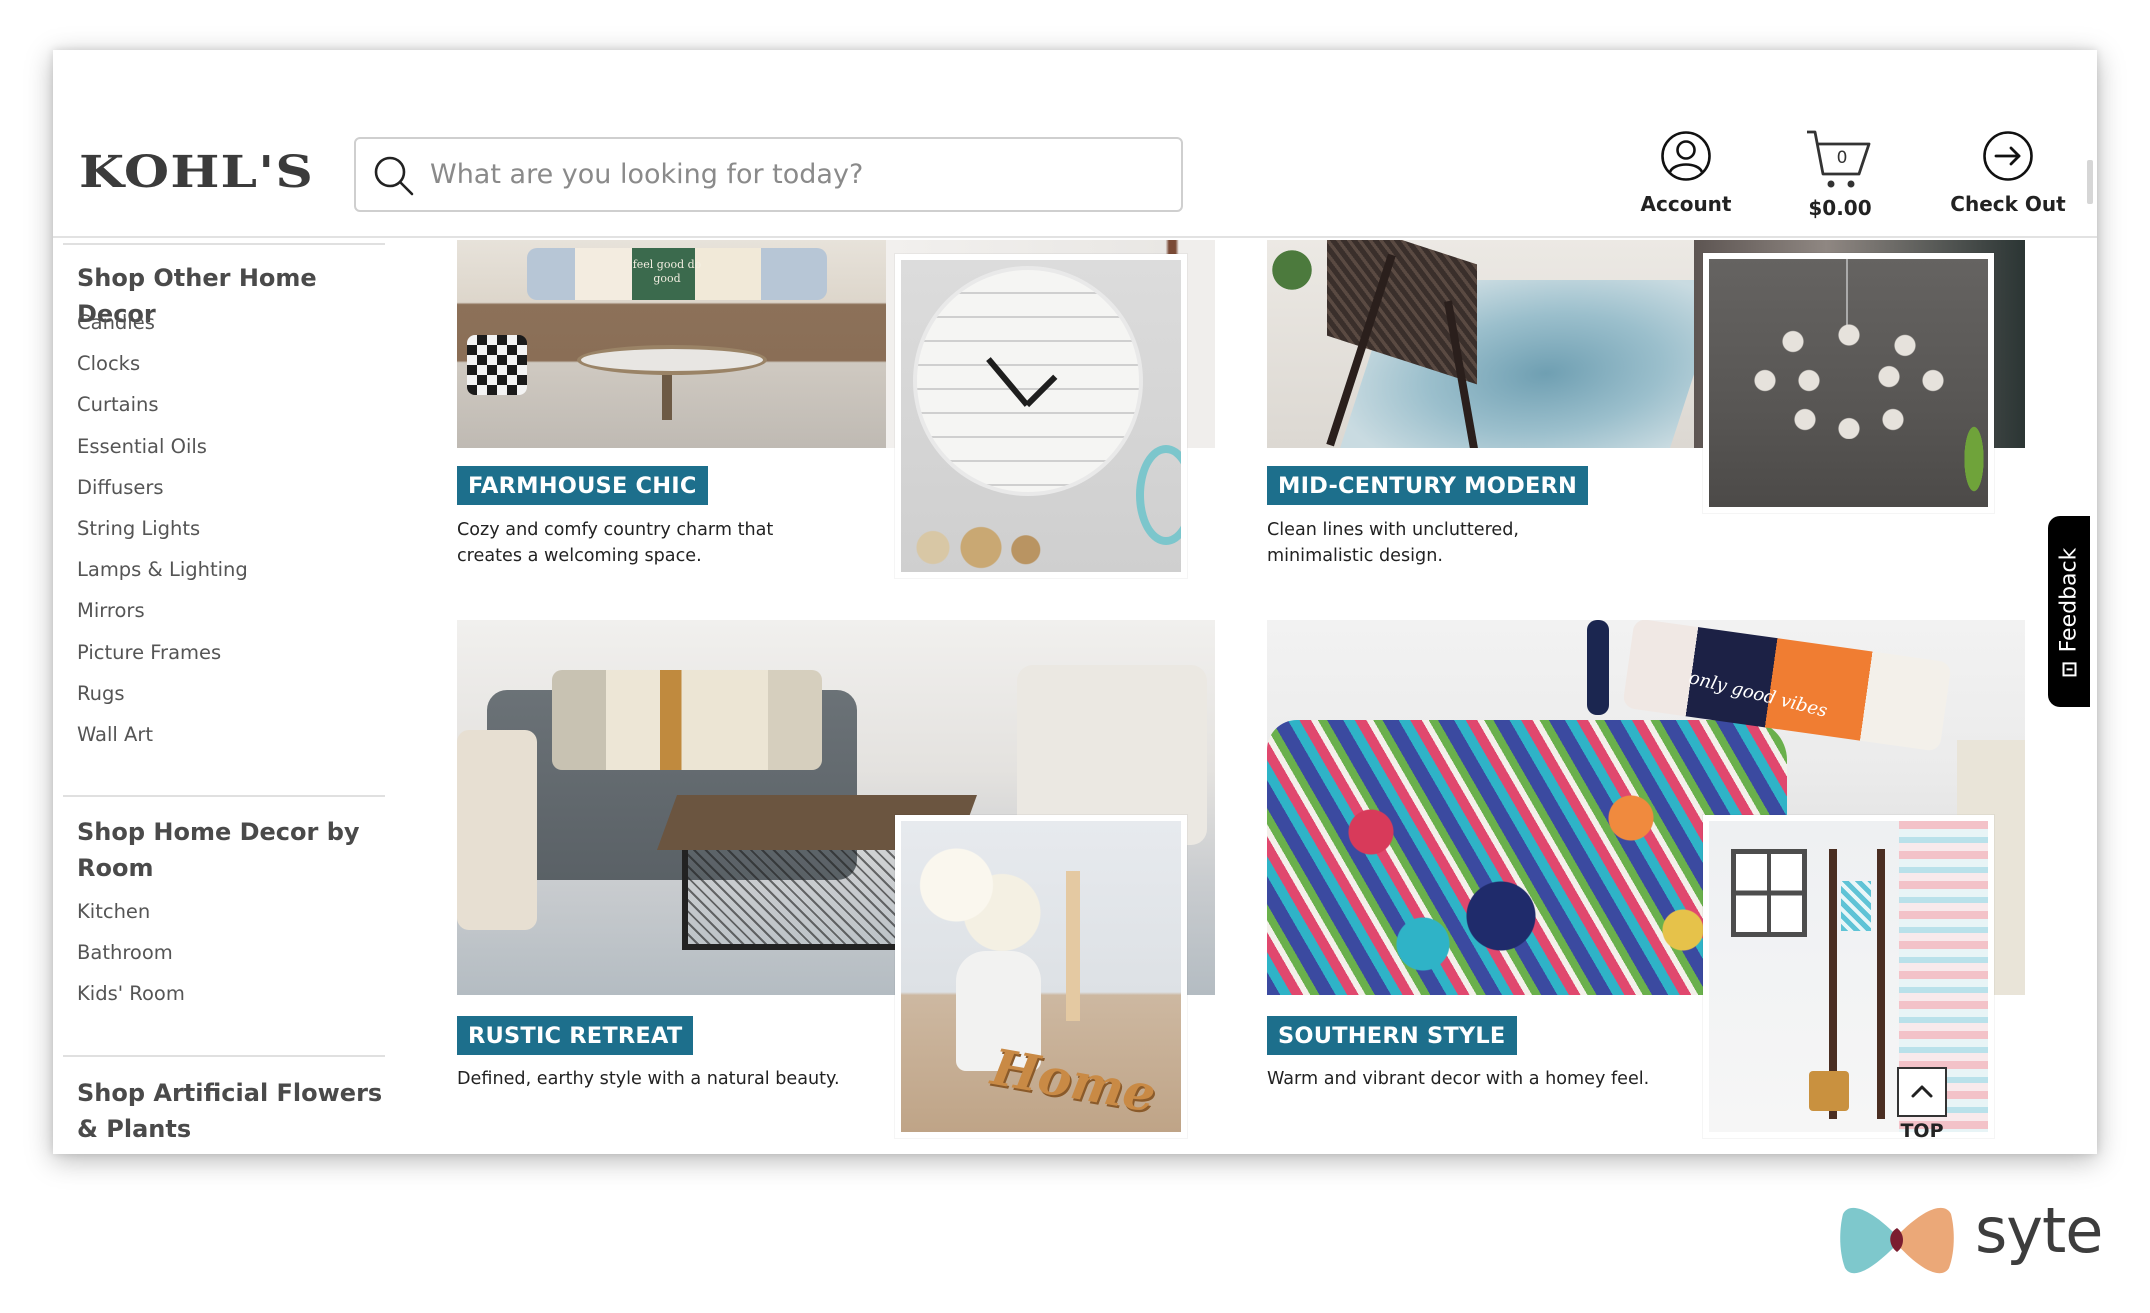 The height and width of the screenshot is (1313, 2150). I want to click on kohls-logo: KOHL'S, so click(196, 173).